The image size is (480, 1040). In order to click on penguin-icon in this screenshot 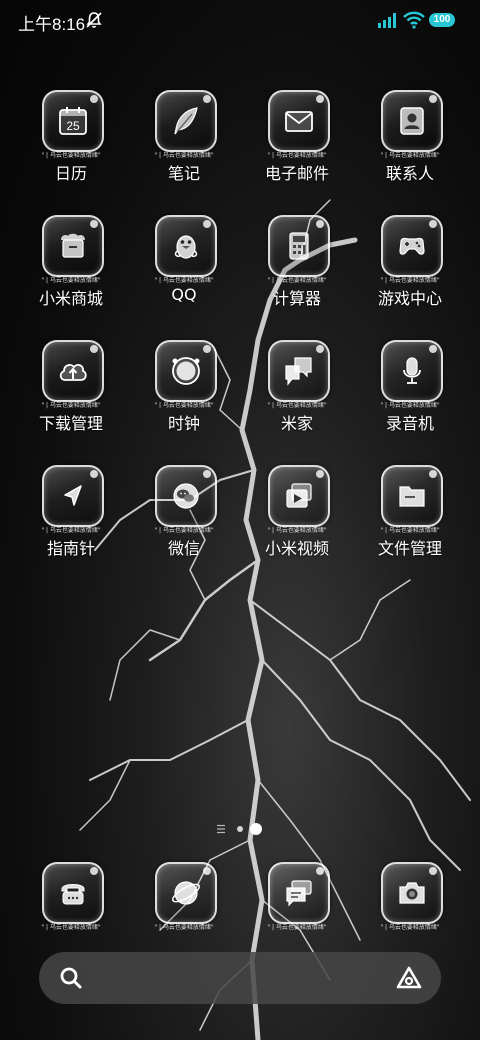, I will do `click(186, 247)`.